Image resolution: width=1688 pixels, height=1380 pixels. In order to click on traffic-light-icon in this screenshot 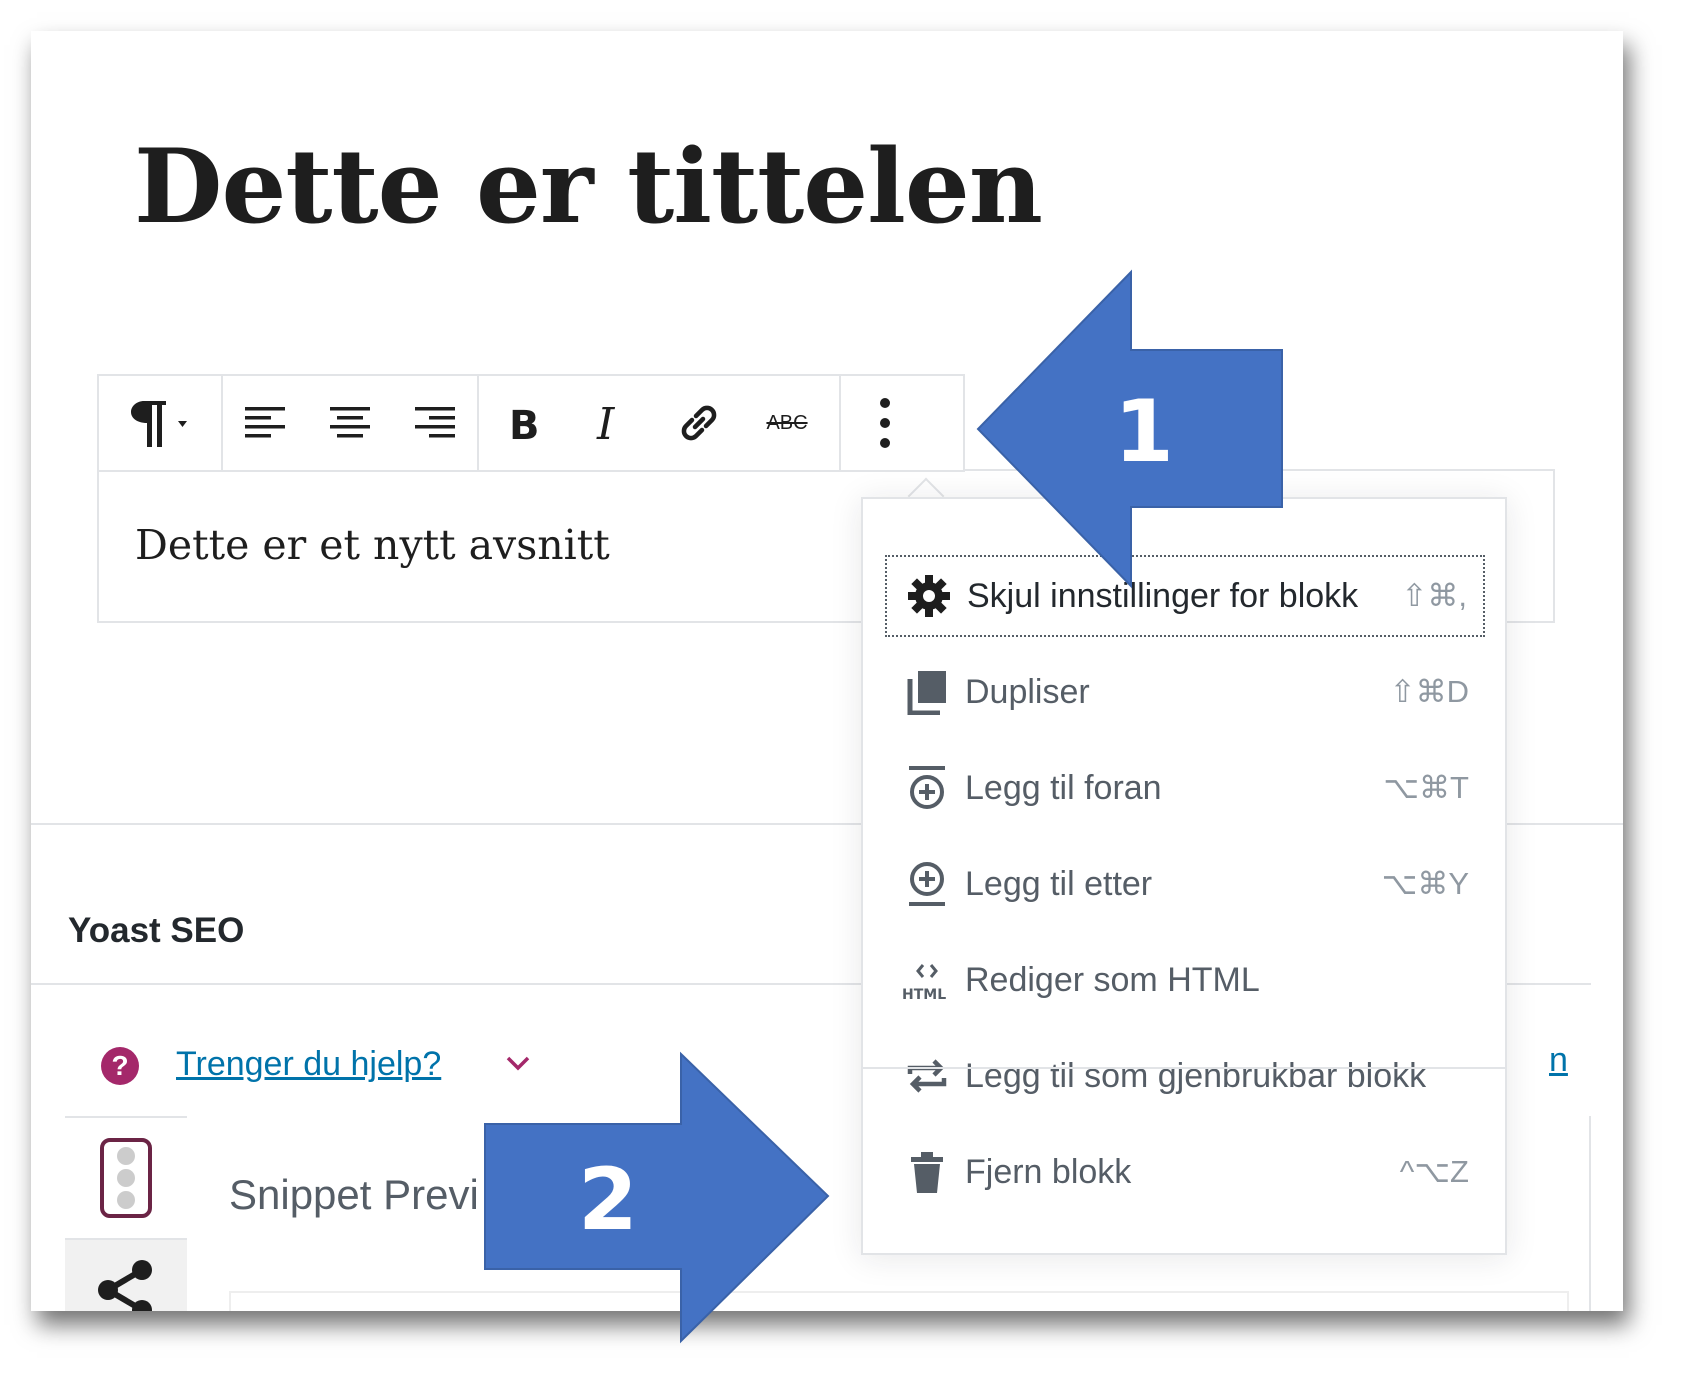, I will do `click(126, 1178)`.